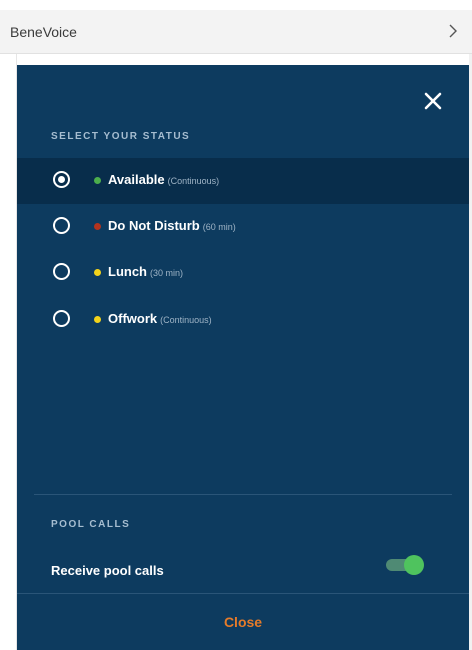 Image resolution: width=472 pixels, height=650 pixels. I want to click on status-option-available: Available (Continuous), so click(243, 181).